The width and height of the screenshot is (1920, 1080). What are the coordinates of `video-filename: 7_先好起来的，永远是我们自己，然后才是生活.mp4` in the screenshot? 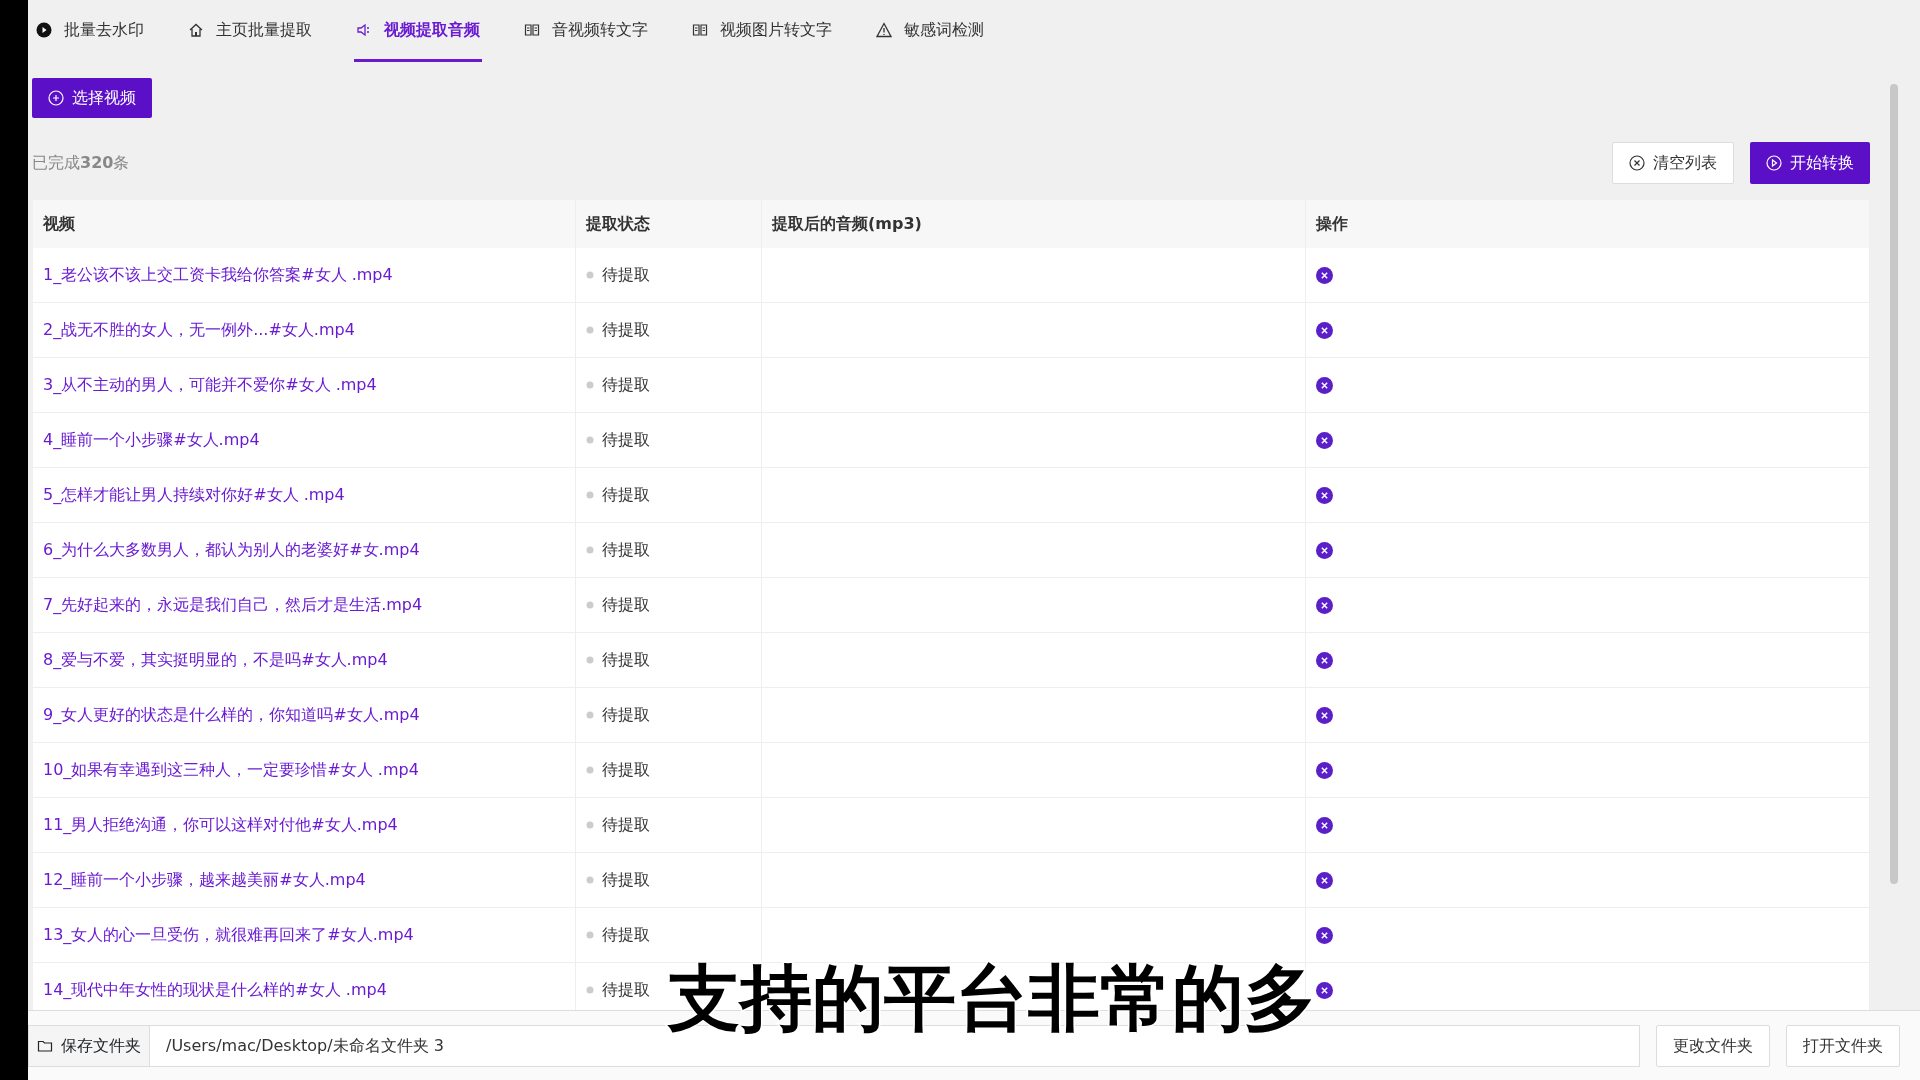 It's located at (233, 605).